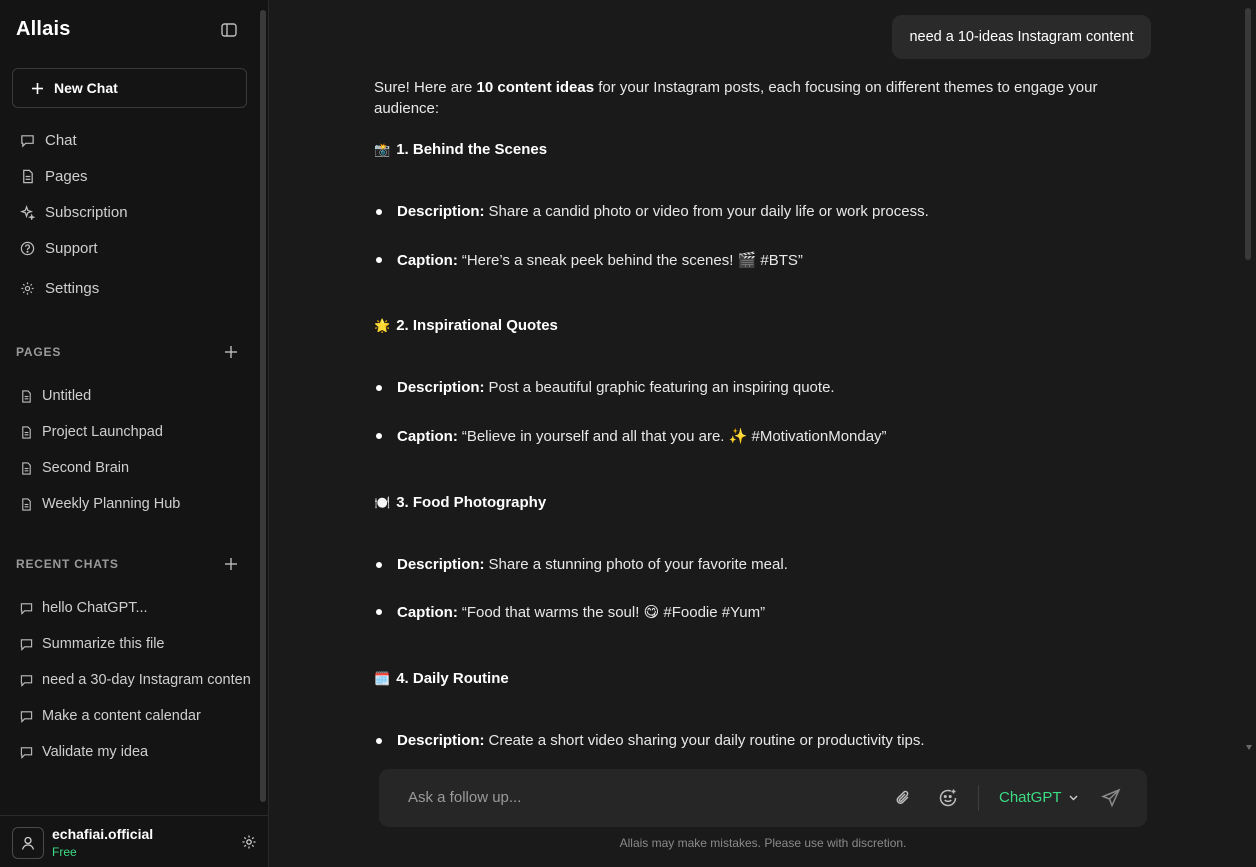 The image size is (1256, 867). Describe the element at coordinates (71, 248) in the screenshot. I see `nav-label: Support` at that location.